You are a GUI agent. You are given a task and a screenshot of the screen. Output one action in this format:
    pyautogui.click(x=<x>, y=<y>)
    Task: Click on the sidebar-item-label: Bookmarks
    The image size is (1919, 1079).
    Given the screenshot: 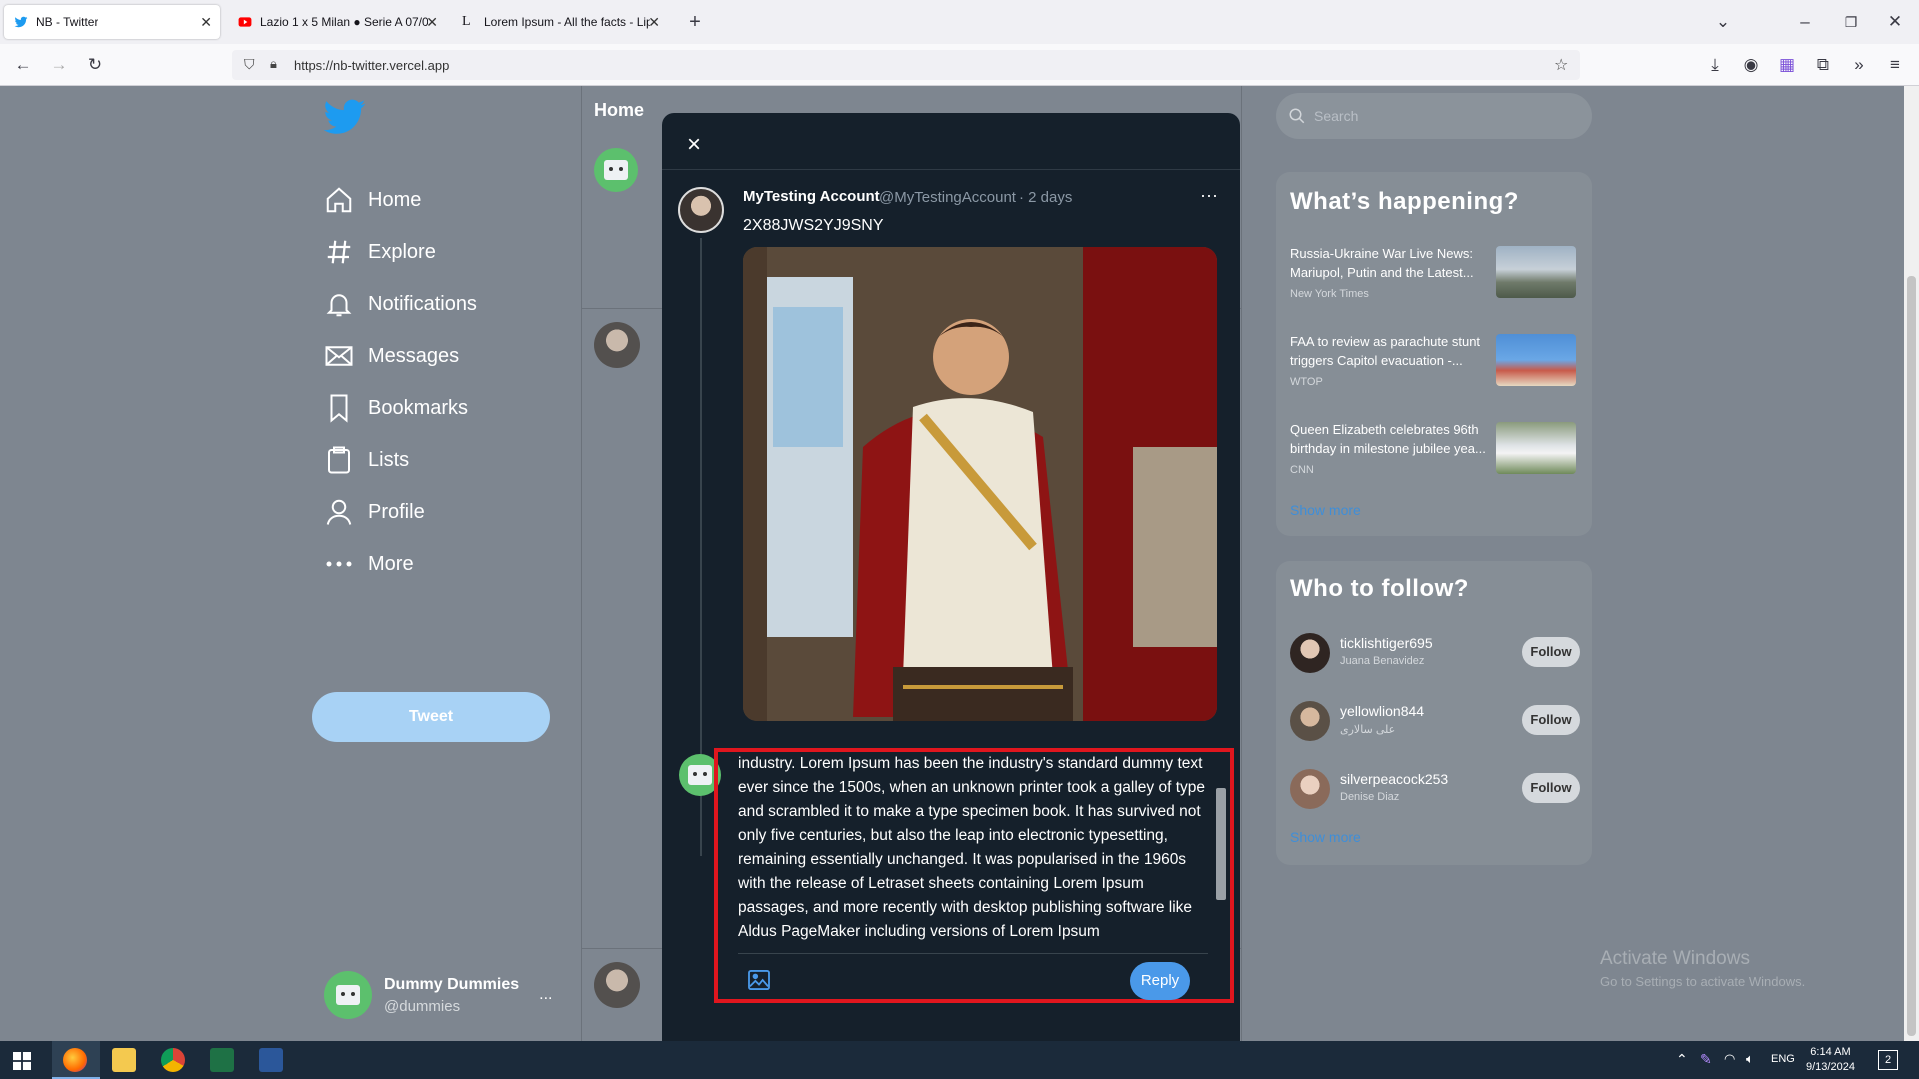 What is the action you would take?
    pyautogui.click(x=418, y=407)
    